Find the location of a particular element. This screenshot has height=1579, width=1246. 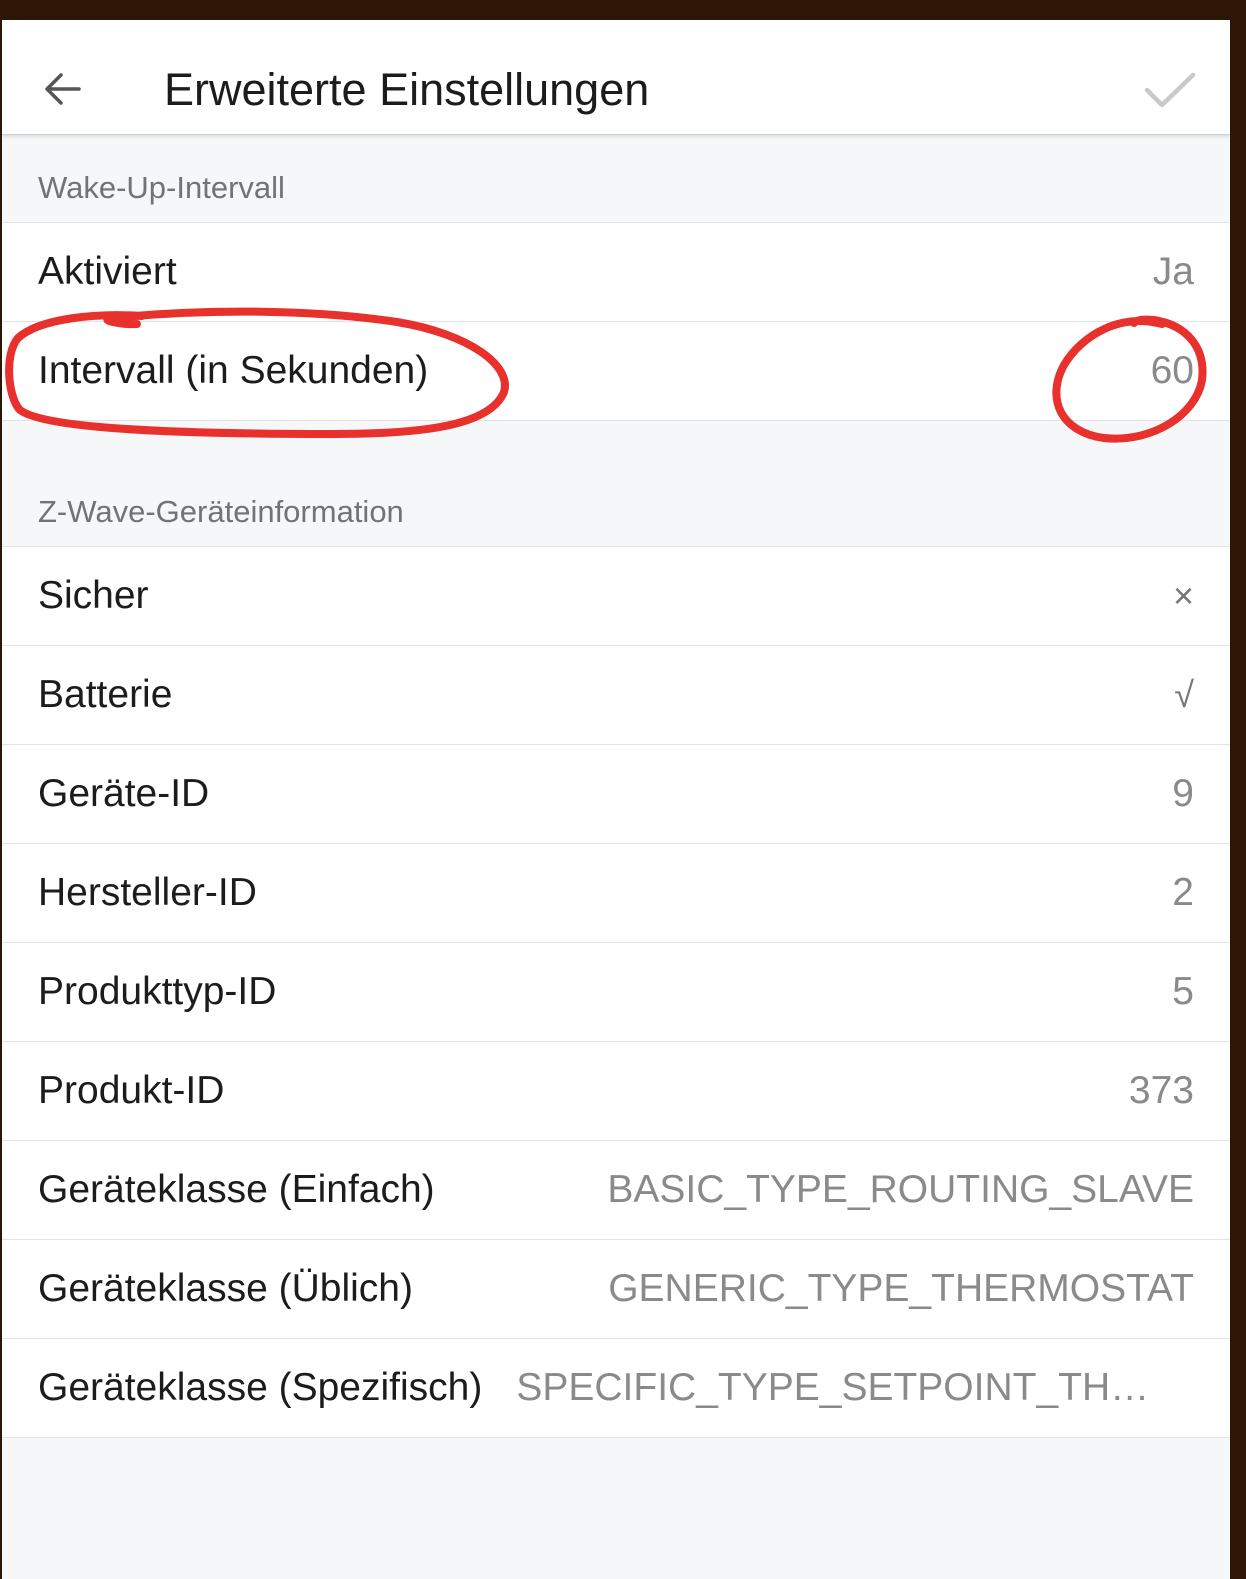

app-bar: Erweiterte Einstellungen is located at coordinates (616, 77).